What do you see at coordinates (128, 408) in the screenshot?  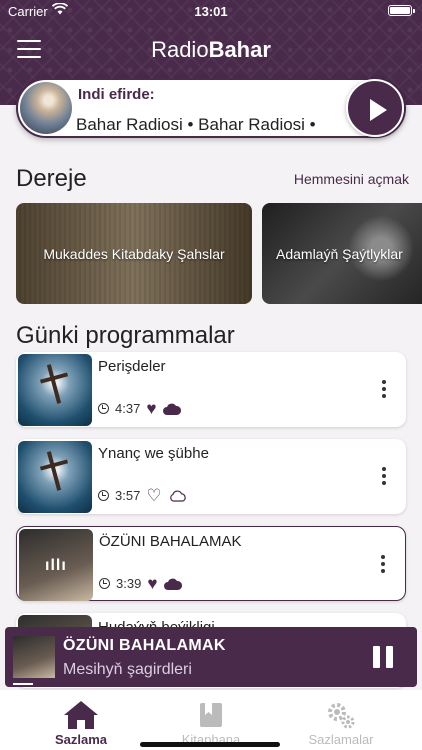 I see `program-duration: 4:37` at bounding box center [128, 408].